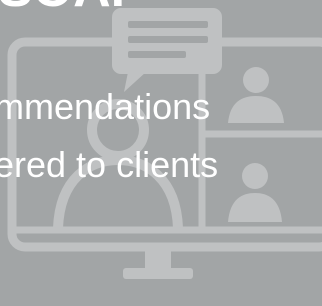 Image resolution: width=322 pixels, height=306 pixels. What do you see at coordinates (109, 164) in the screenshot?
I see `headline-line-2: ered to clients` at bounding box center [109, 164].